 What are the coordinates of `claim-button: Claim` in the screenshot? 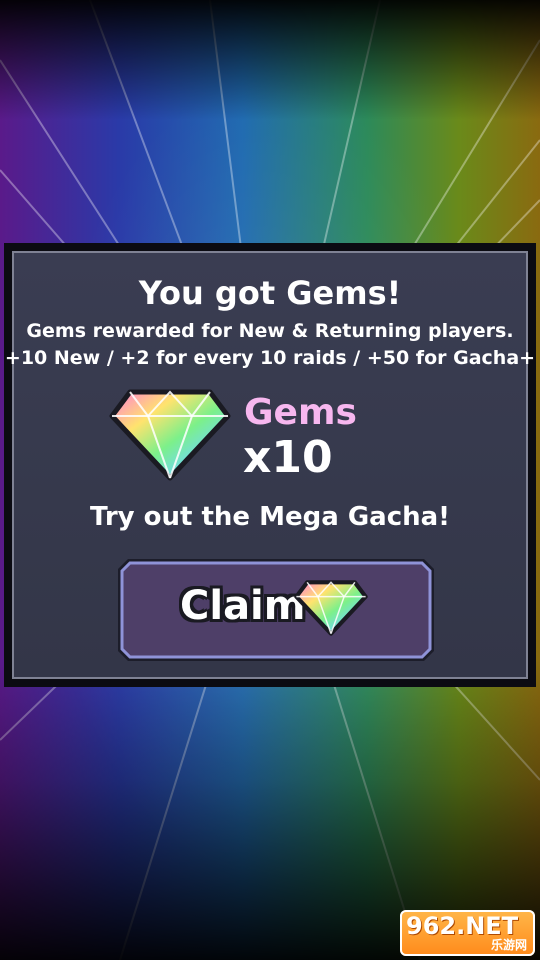 It's located at (276, 610).